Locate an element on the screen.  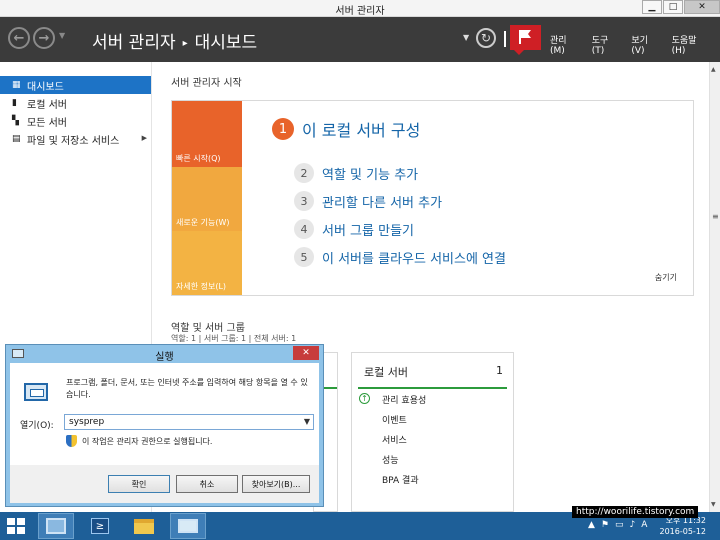
step-connect-cloud: 5 이 서버를 클라우드 서비스에 연결 is located at coordinates (400, 257).